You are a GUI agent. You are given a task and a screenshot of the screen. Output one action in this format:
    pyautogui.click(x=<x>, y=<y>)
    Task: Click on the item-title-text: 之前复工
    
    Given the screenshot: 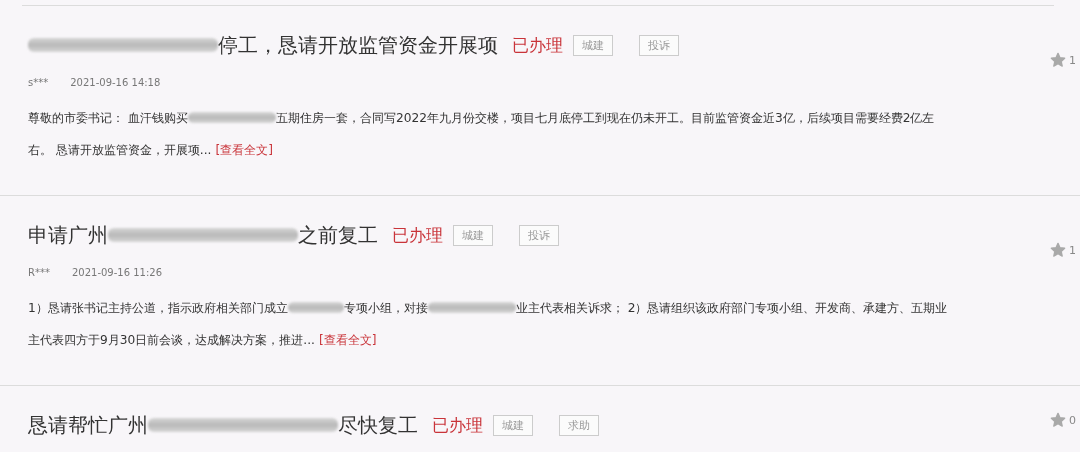 What is the action you would take?
    pyautogui.click(x=338, y=235)
    